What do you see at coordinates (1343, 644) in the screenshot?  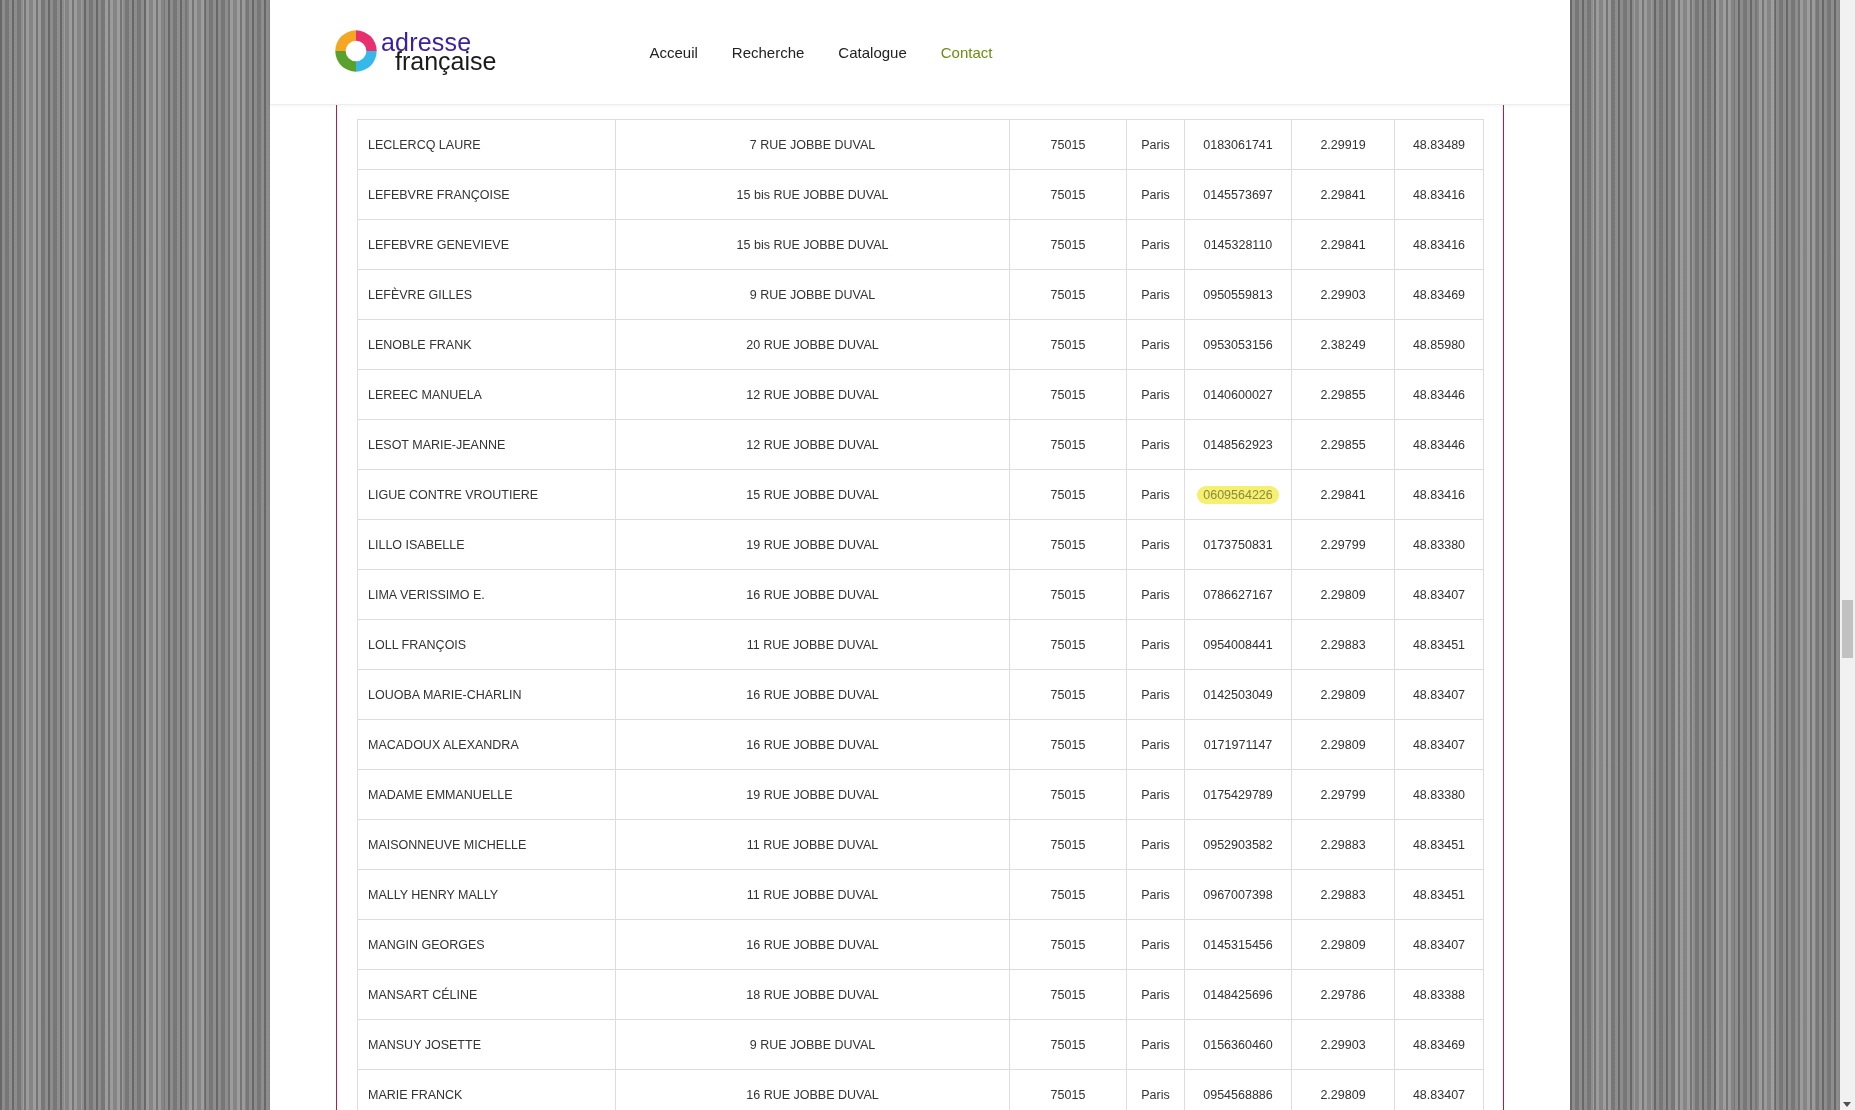 I see `table-cell: 2.29883` at bounding box center [1343, 644].